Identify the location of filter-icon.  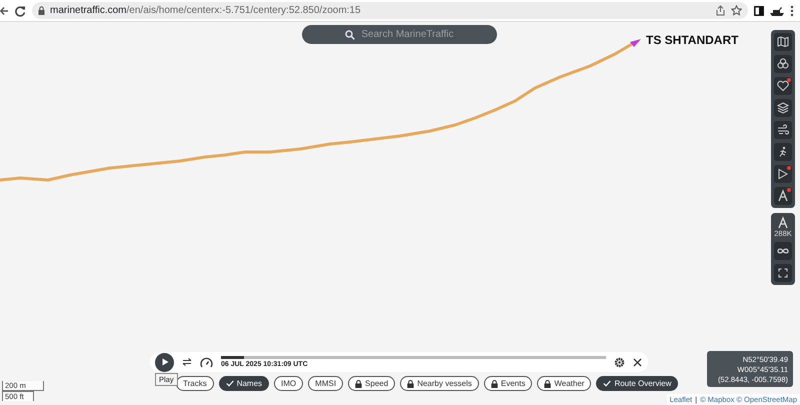
(783, 64).